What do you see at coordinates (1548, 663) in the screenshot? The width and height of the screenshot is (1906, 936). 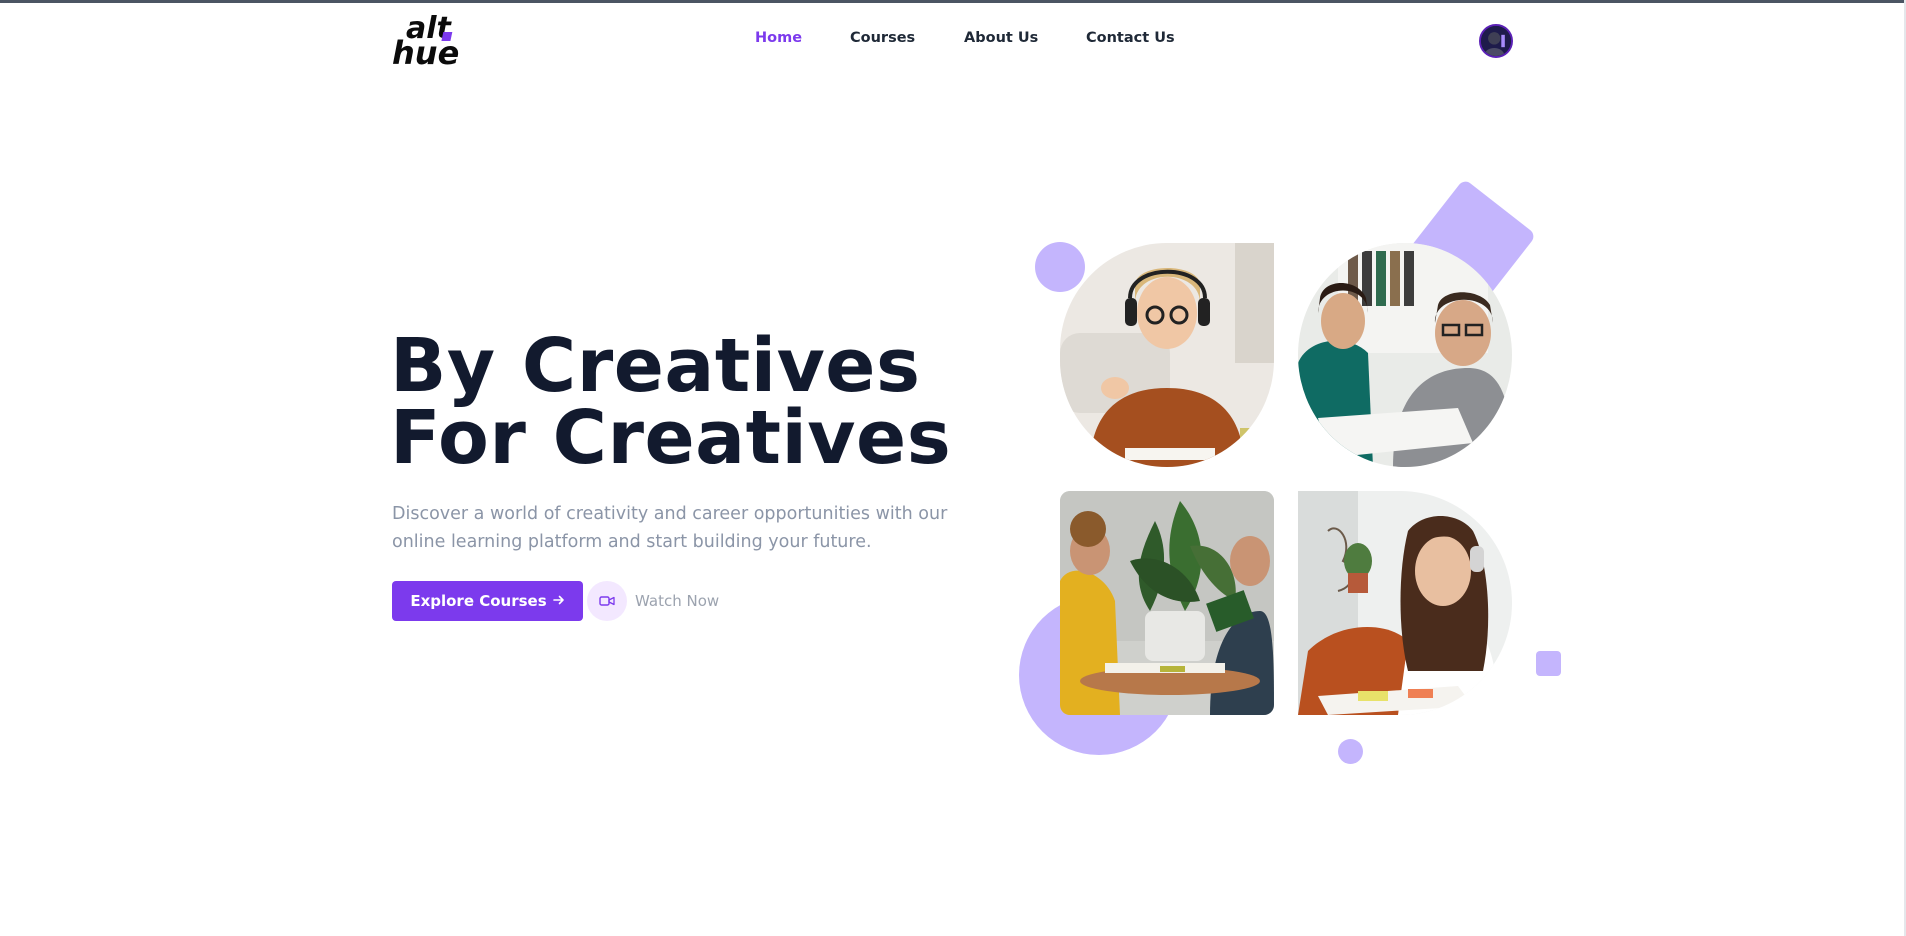 I see `decor-square` at bounding box center [1548, 663].